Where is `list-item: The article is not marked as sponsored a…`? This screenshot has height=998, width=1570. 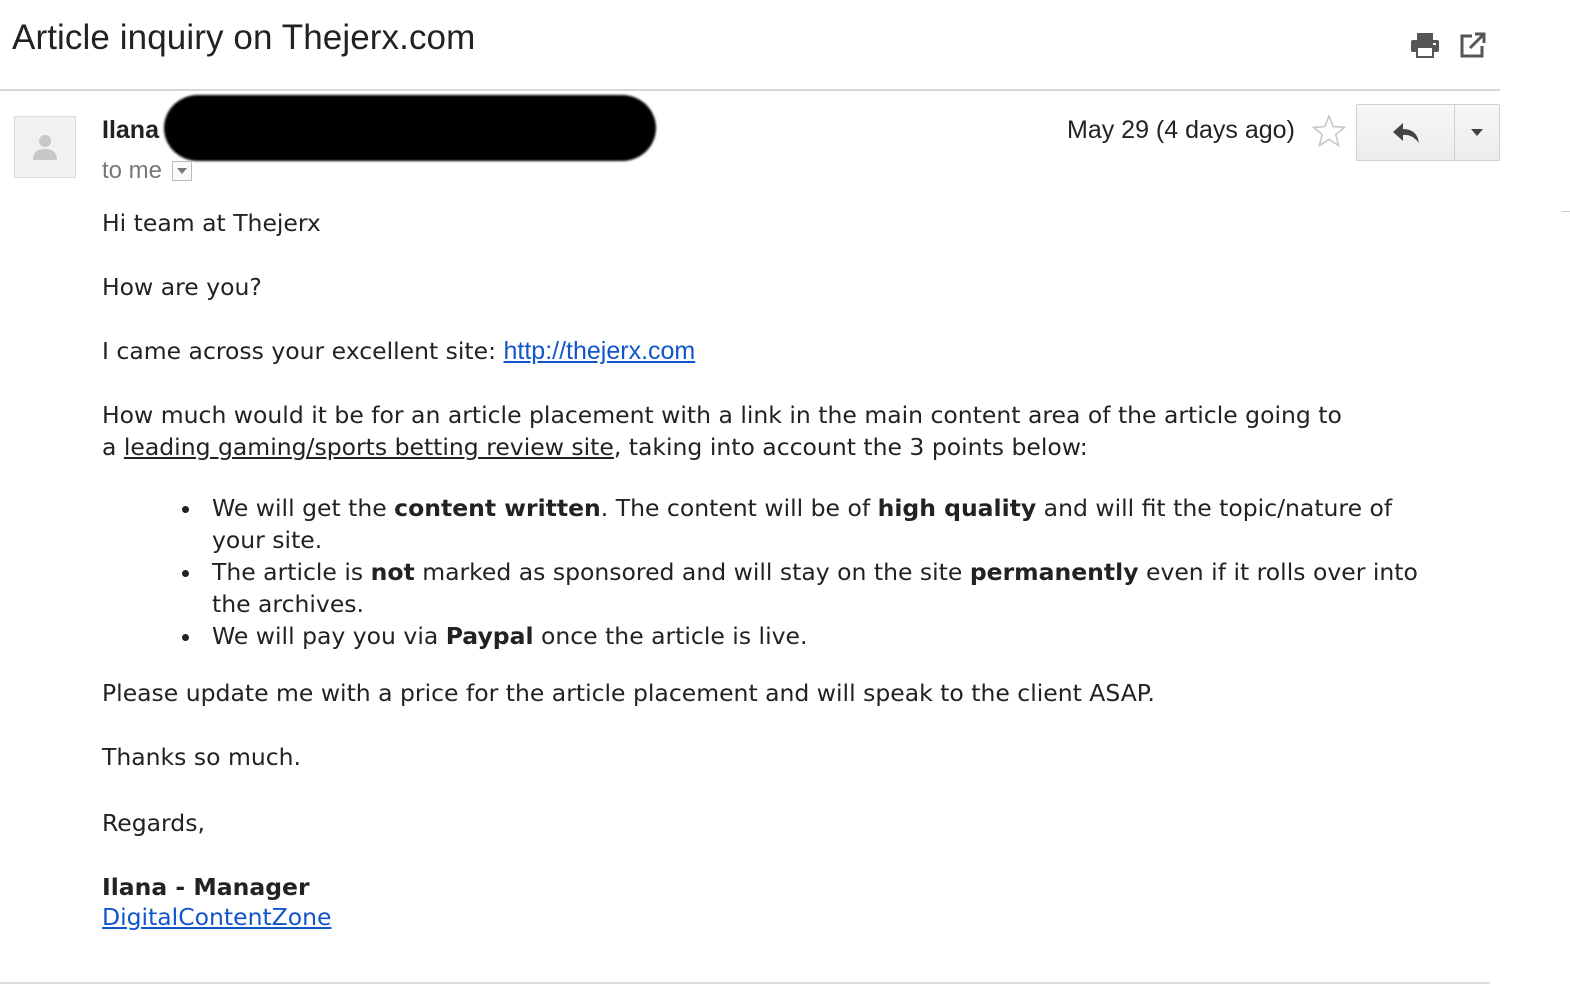 list-item: The article is not marked as sponsored a… is located at coordinates (760, 588).